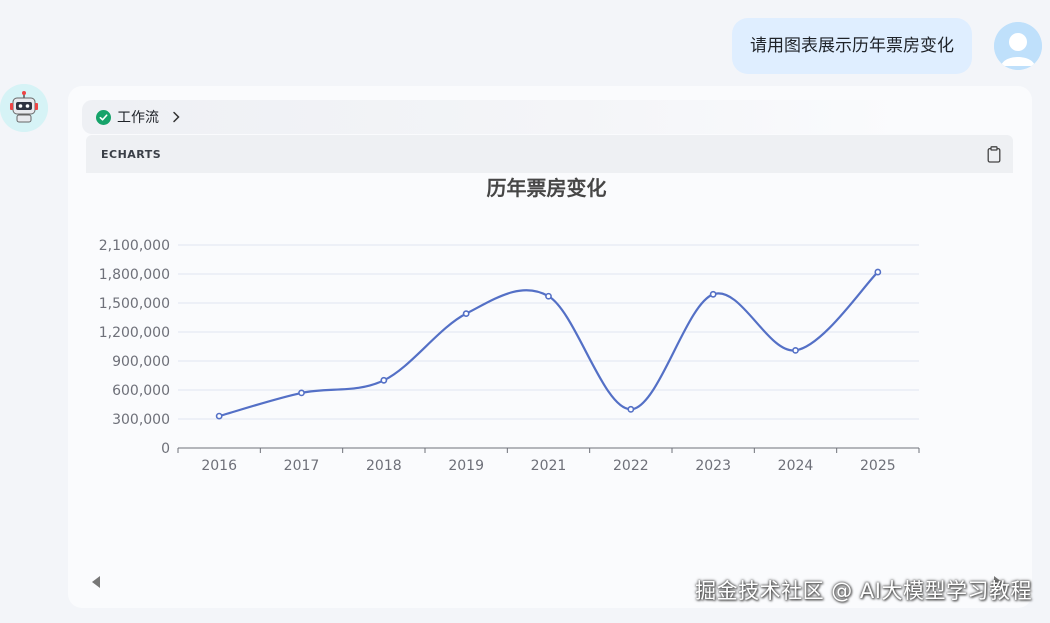 The height and width of the screenshot is (623, 1050). I want to click on y-tick-label: 600,000, so click(141, 391).